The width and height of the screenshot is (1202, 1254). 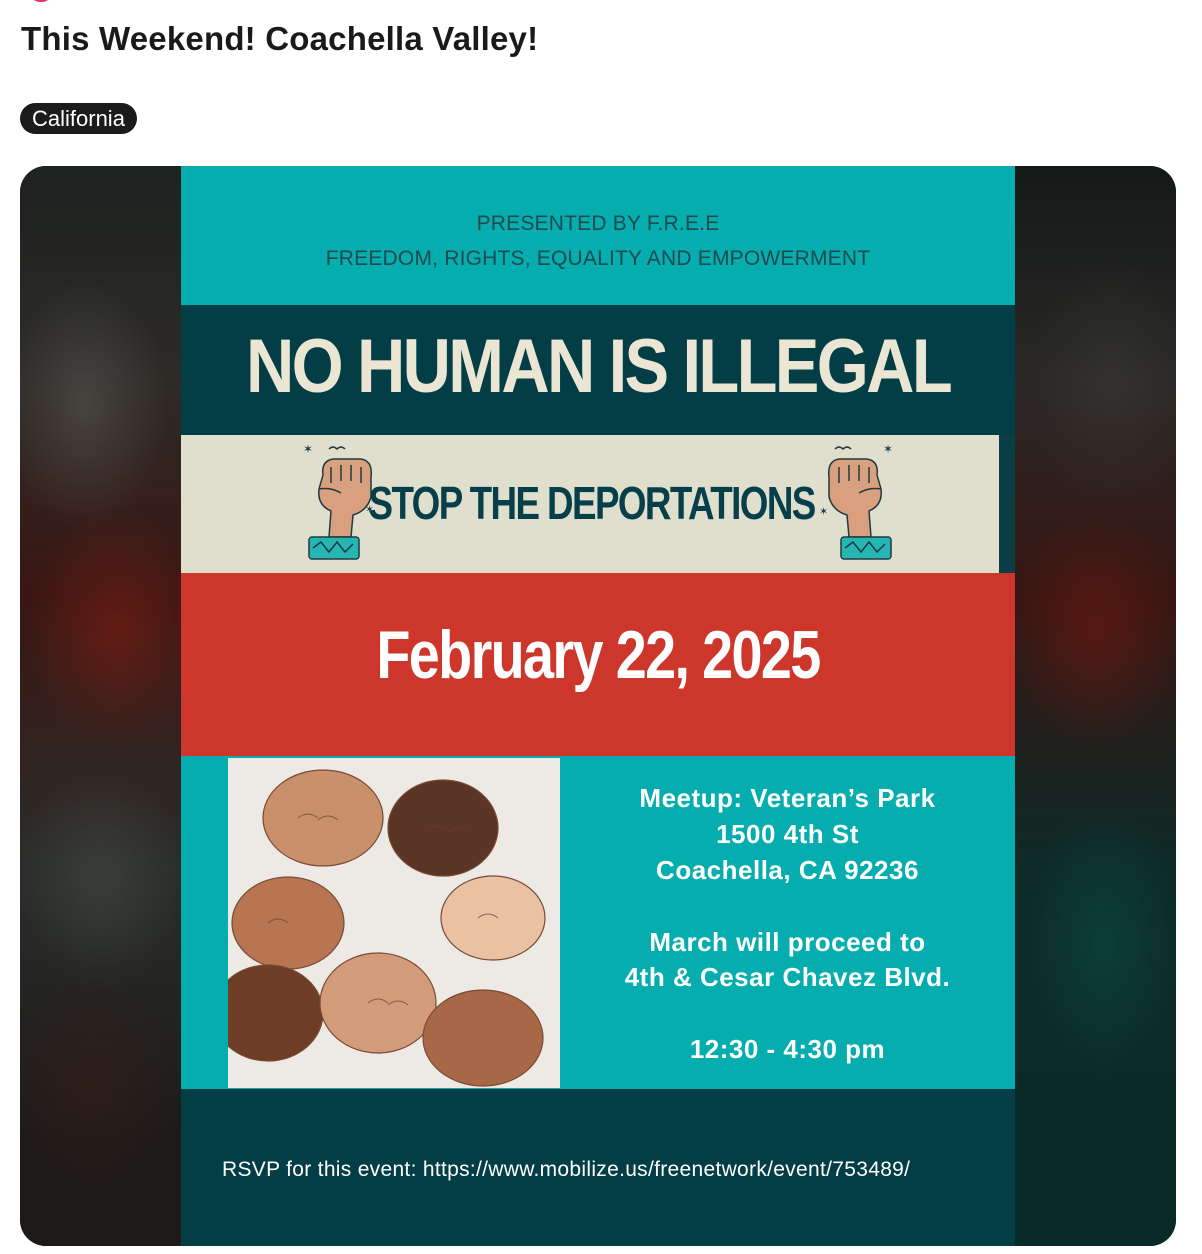 What do you see at coordinates (787, 798) in the screenshot?
I see `meetup-location: Meetup: Veteran’s Park` at bounding box center [787, 798].